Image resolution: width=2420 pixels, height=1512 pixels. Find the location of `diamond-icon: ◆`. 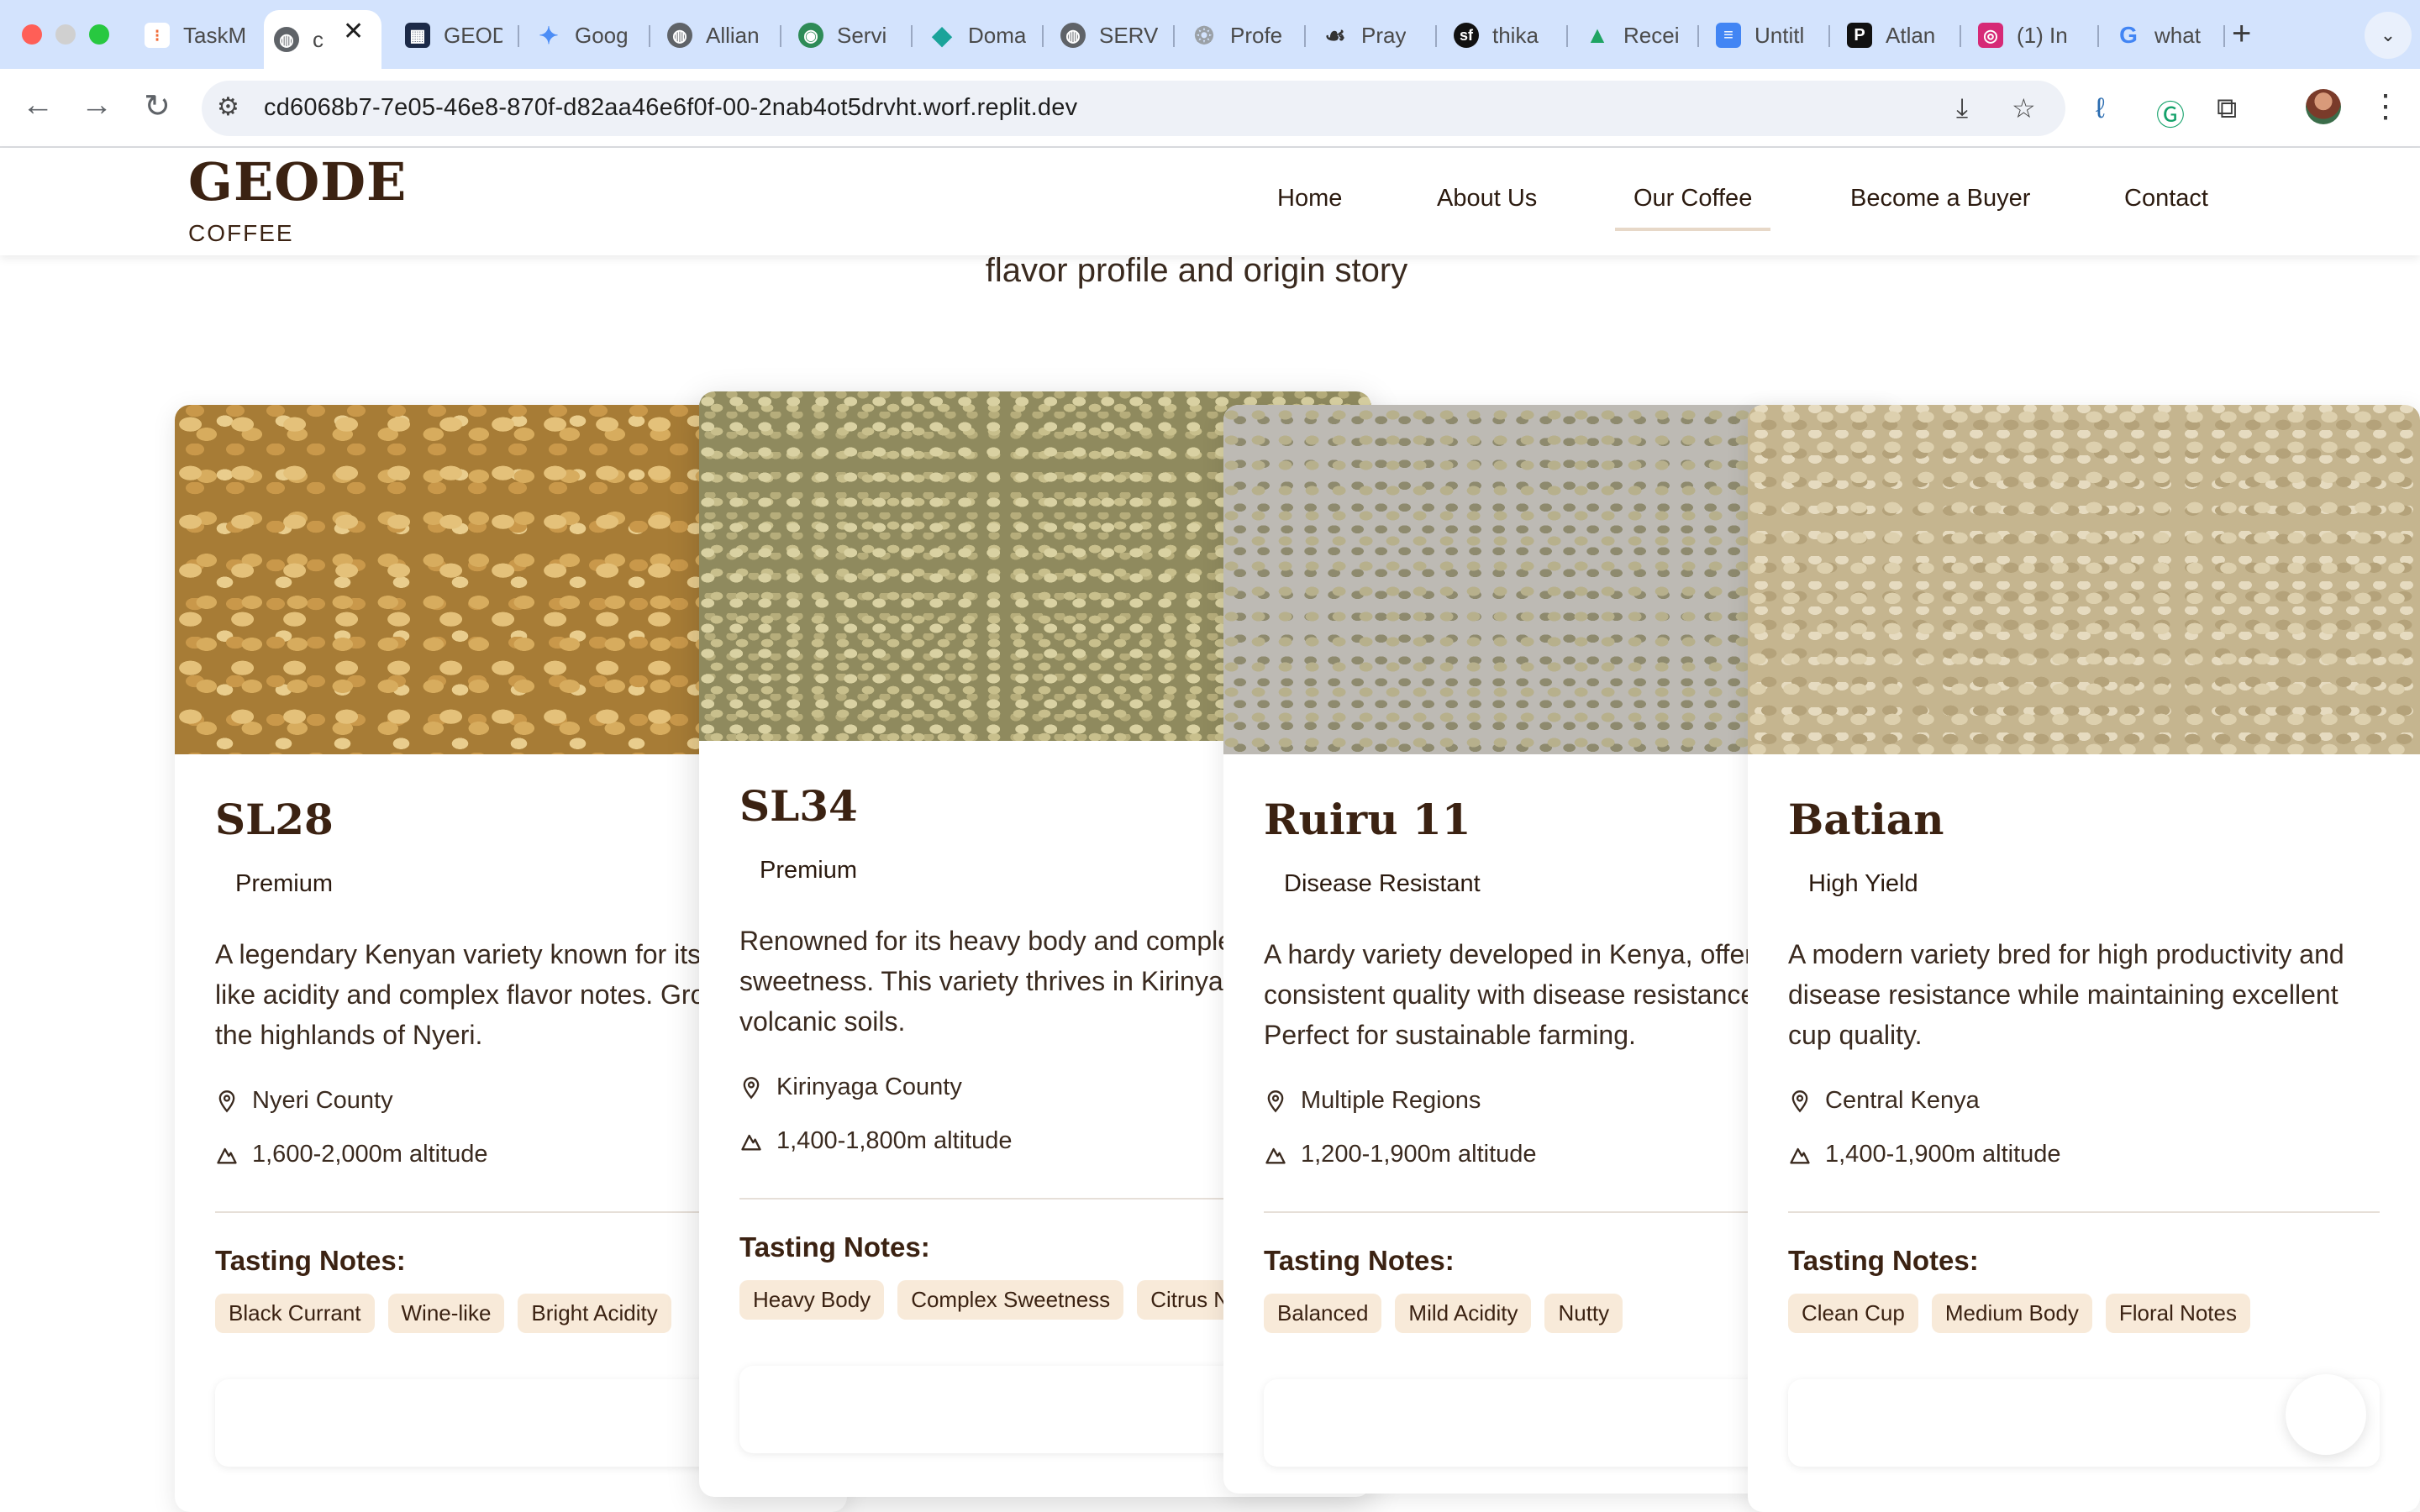

diamond-icon: ◆ is located at coordinates (942, 35).